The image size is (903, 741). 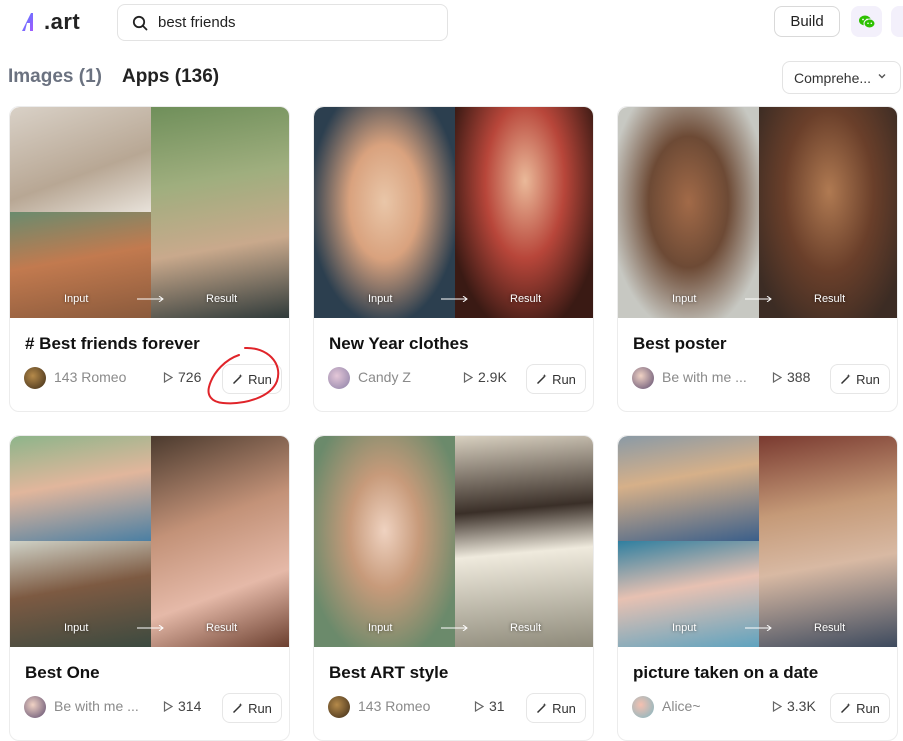 What do you see at coordinates (190, 706) in the screenshot?
I see `run-count-value: 314` at bounding box center [190, 706].